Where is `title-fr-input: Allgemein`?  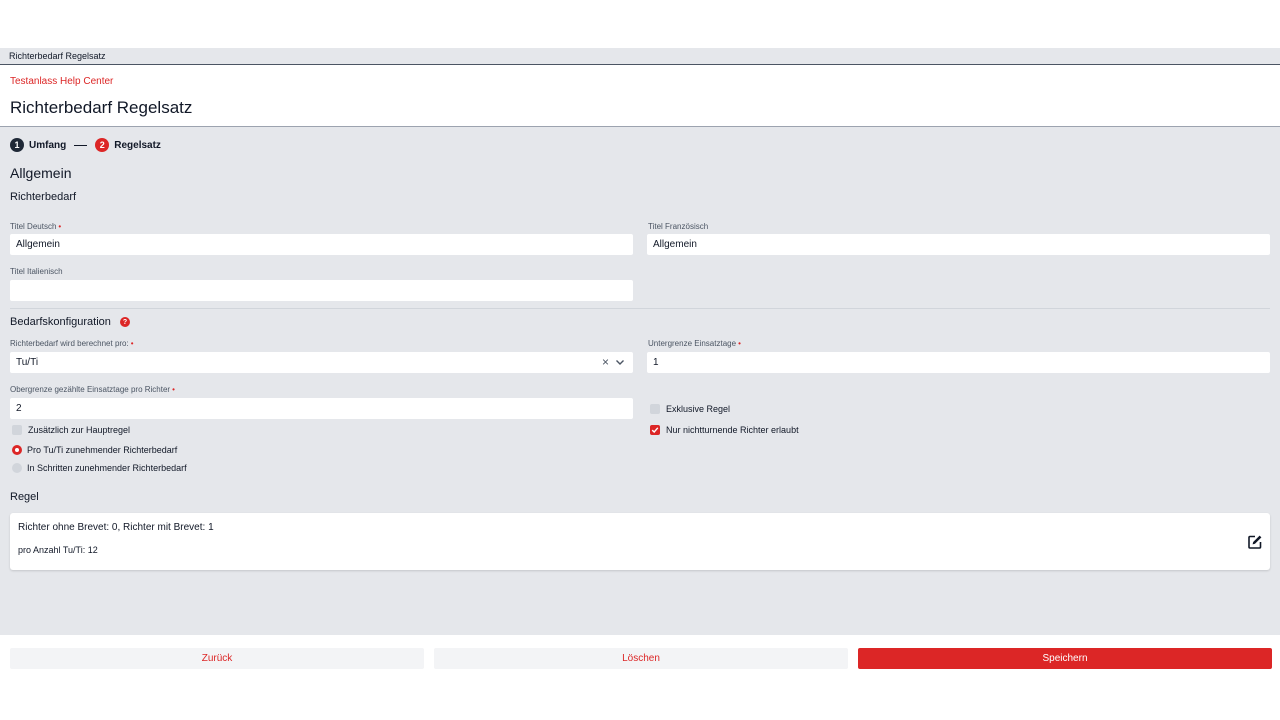 title-fr-input: Allgemein is located at coordinates (958, 244).